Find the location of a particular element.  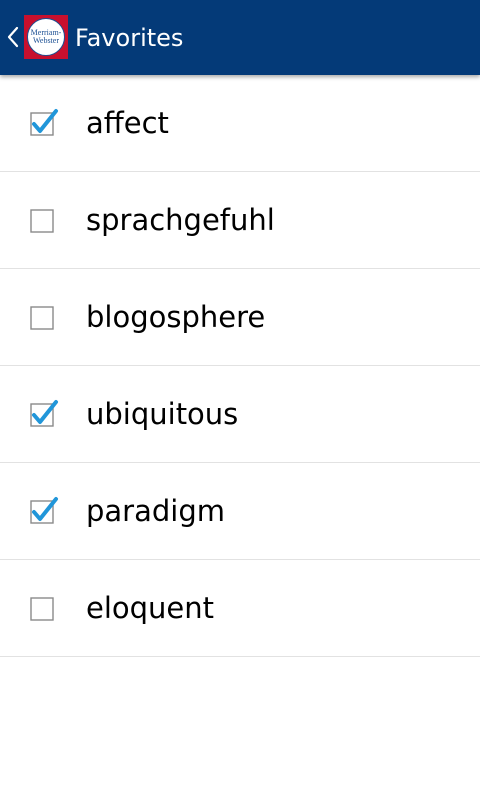

favorite-row: paradigm is located at coordinates (240, 511).